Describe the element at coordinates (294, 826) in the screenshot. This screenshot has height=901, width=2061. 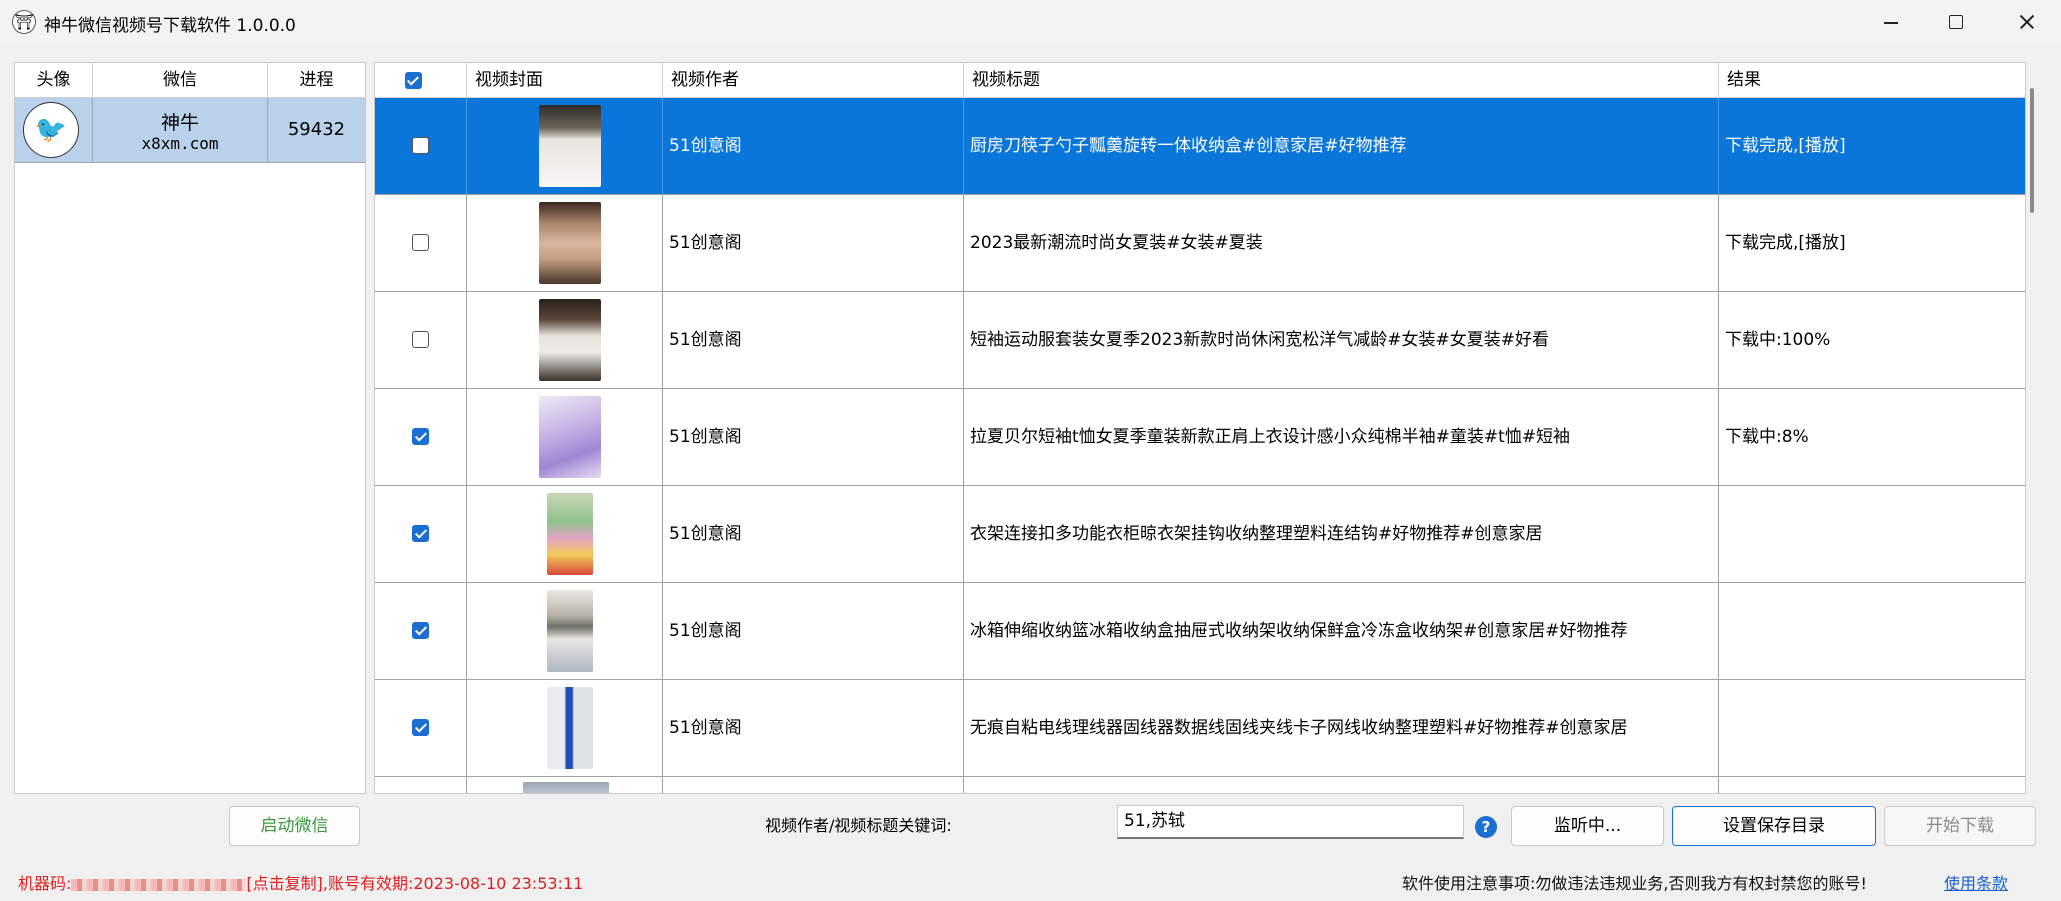
I see `launch-wechat-button: 启动微信` at that location.